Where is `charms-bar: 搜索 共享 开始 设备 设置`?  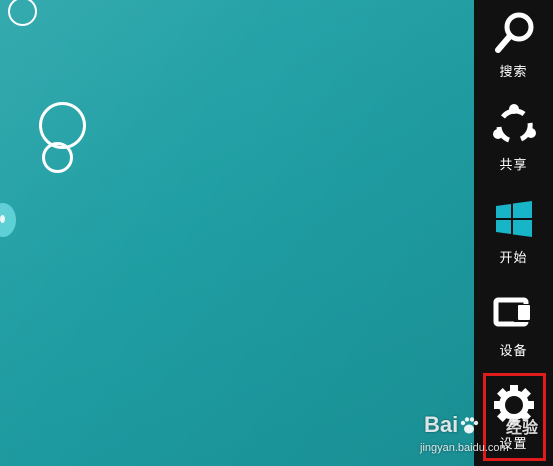 charms-bar: 搜索 共享 开始 设备 设置 is located at coordinates (513, 233).